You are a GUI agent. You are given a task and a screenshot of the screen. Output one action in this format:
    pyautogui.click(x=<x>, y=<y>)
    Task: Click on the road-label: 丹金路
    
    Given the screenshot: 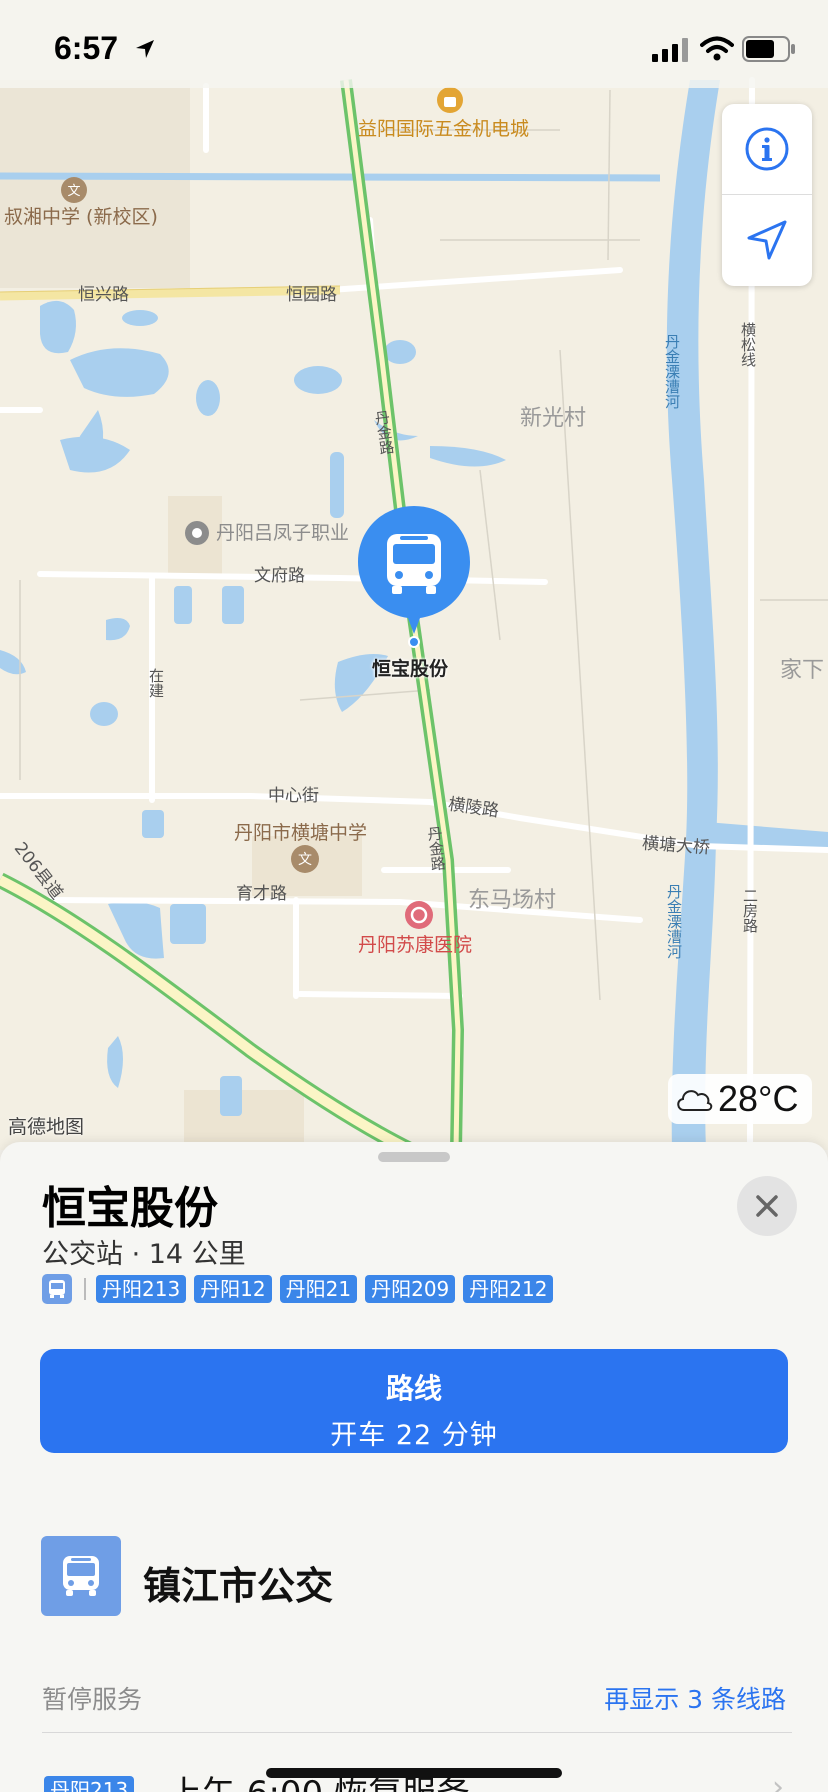 What is the action you would take?
    pyautogui.click(x=436, y=848)
    